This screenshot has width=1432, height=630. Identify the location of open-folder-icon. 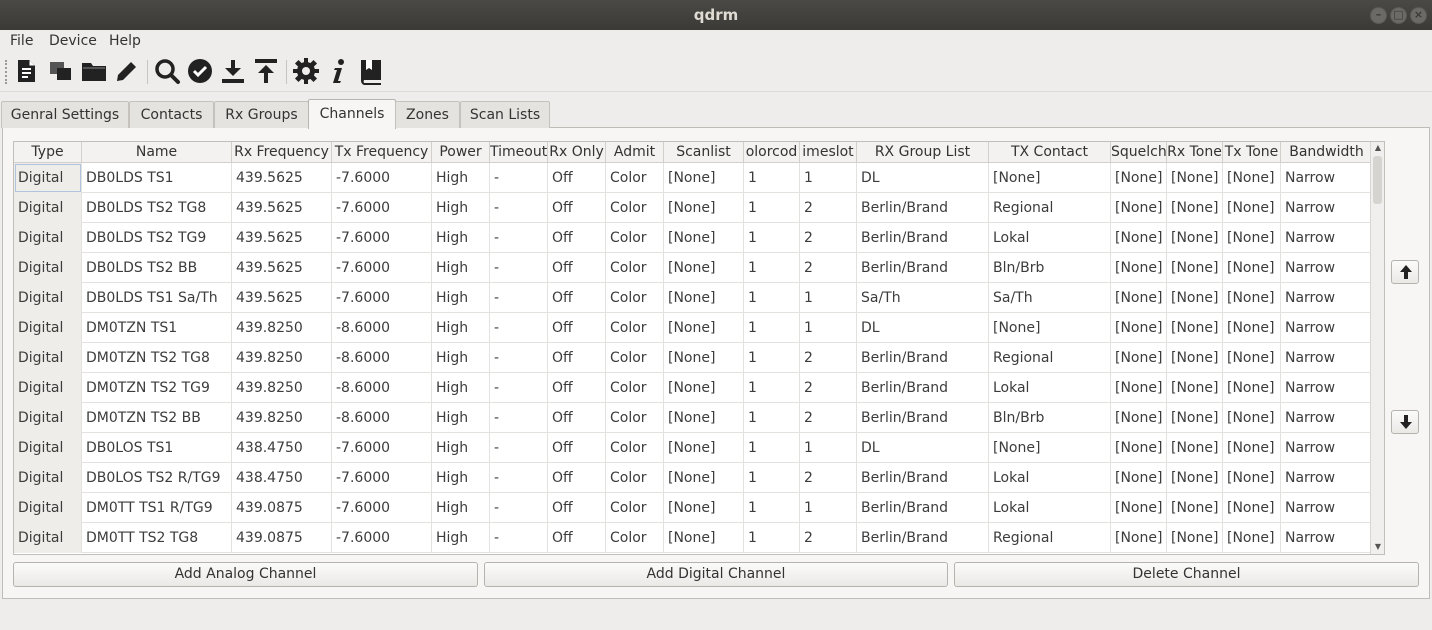
(95, 72).